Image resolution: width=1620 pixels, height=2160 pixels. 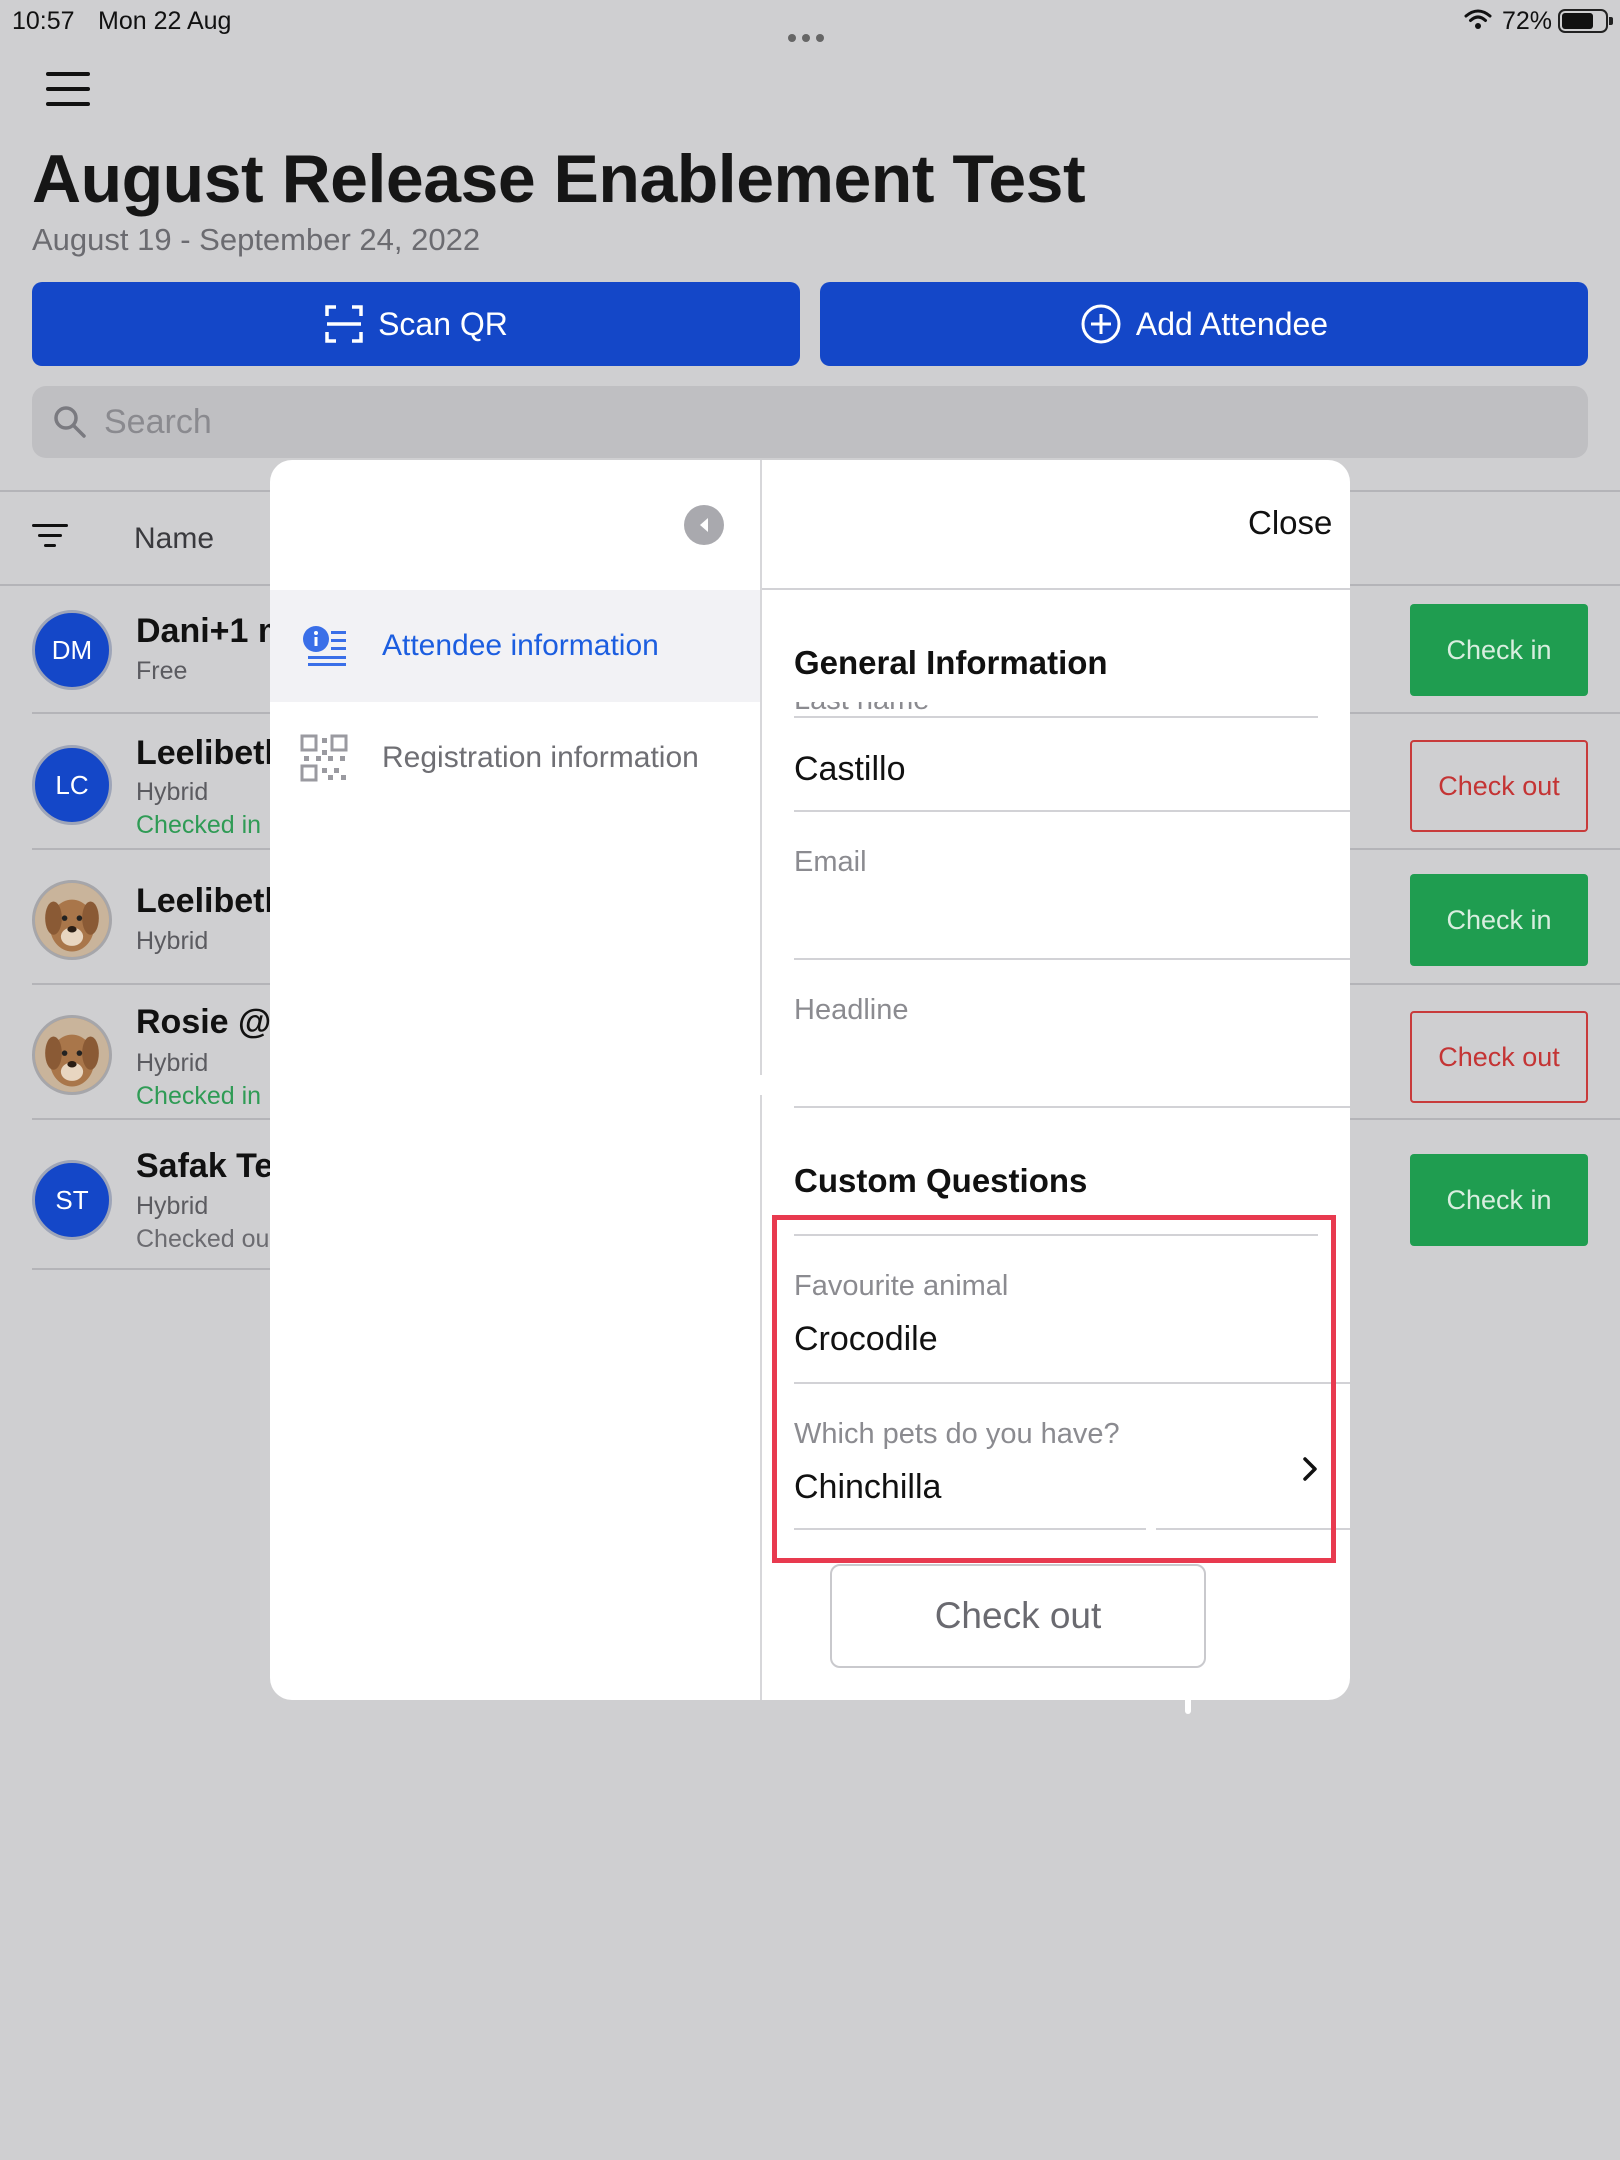 What do you see at coordinates (344, 324) in the screenshot?
I see `scan-qr-icon` at bounding box center [344, 324].